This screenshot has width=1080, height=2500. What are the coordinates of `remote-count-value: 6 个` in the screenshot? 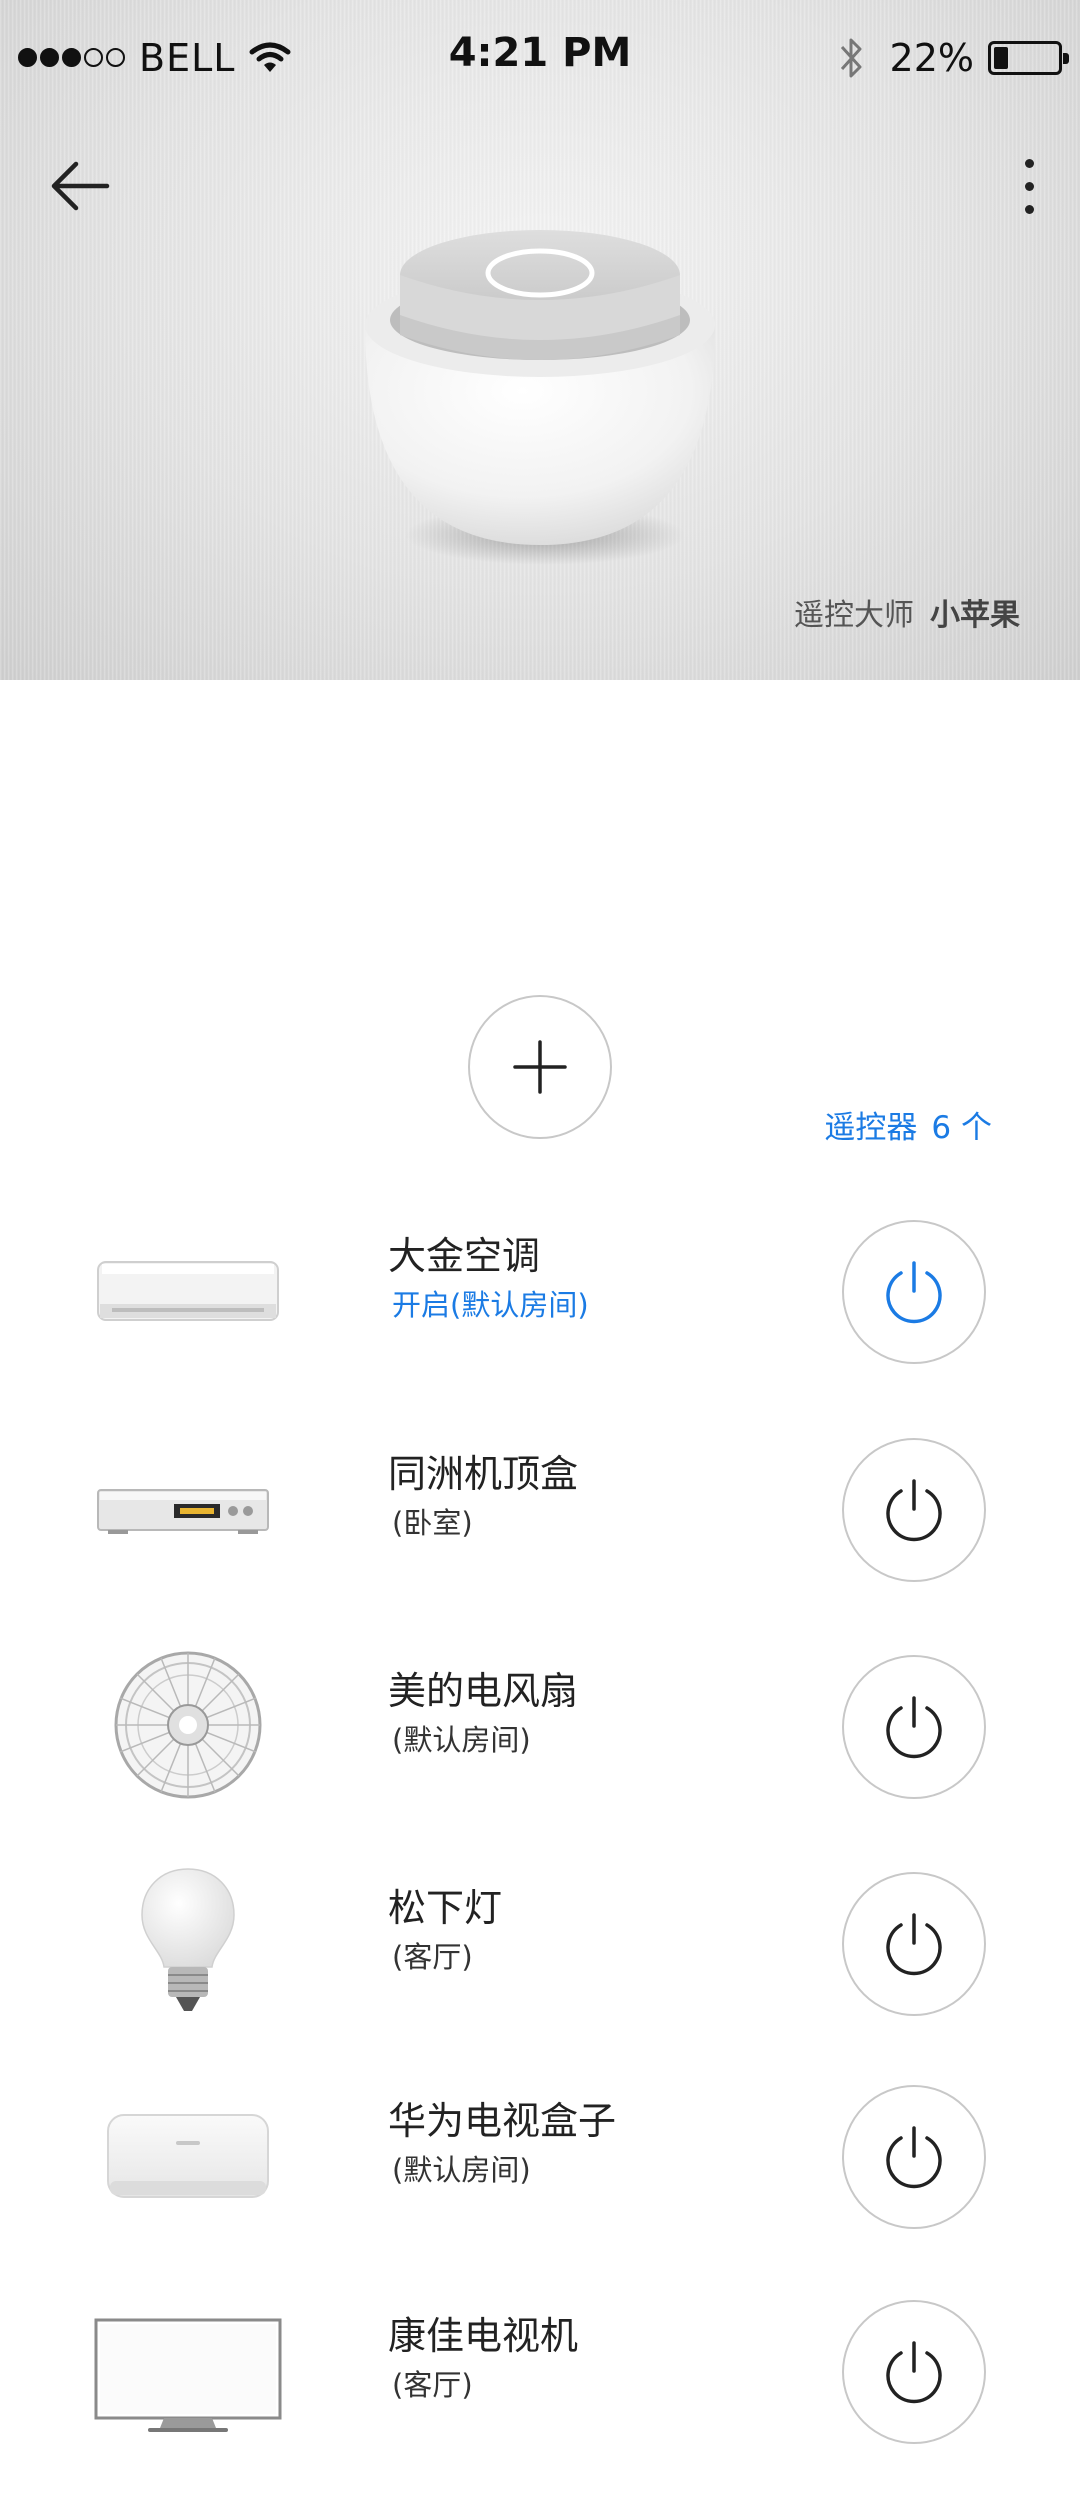 It's located at (961, 1128).